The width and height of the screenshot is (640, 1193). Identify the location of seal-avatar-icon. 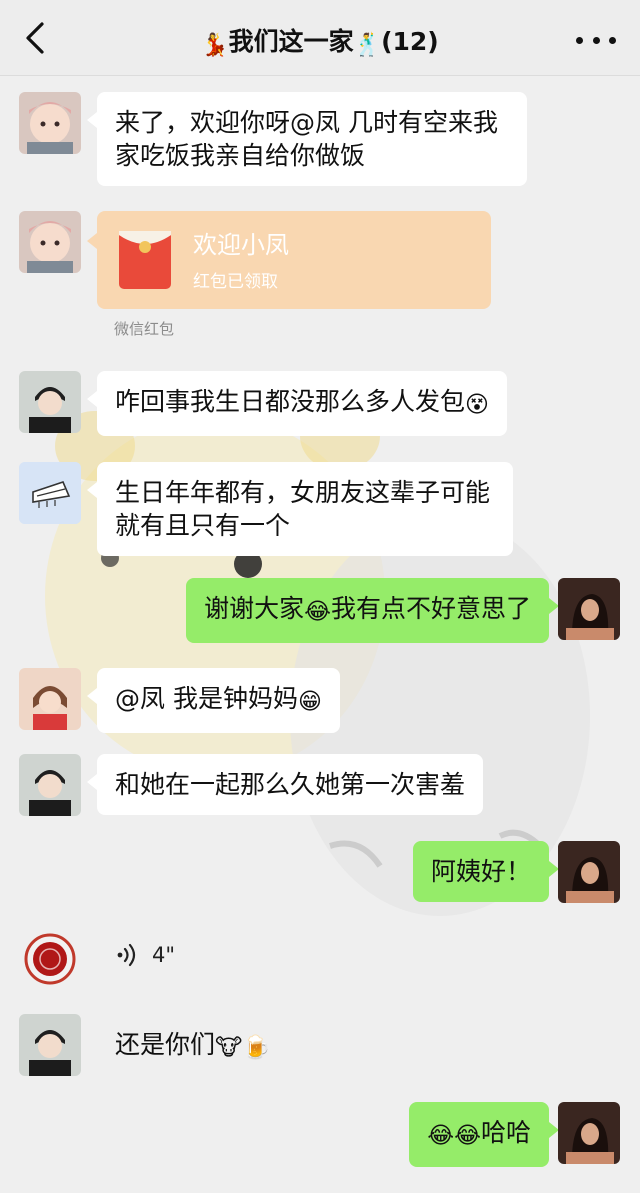
(50, 959).